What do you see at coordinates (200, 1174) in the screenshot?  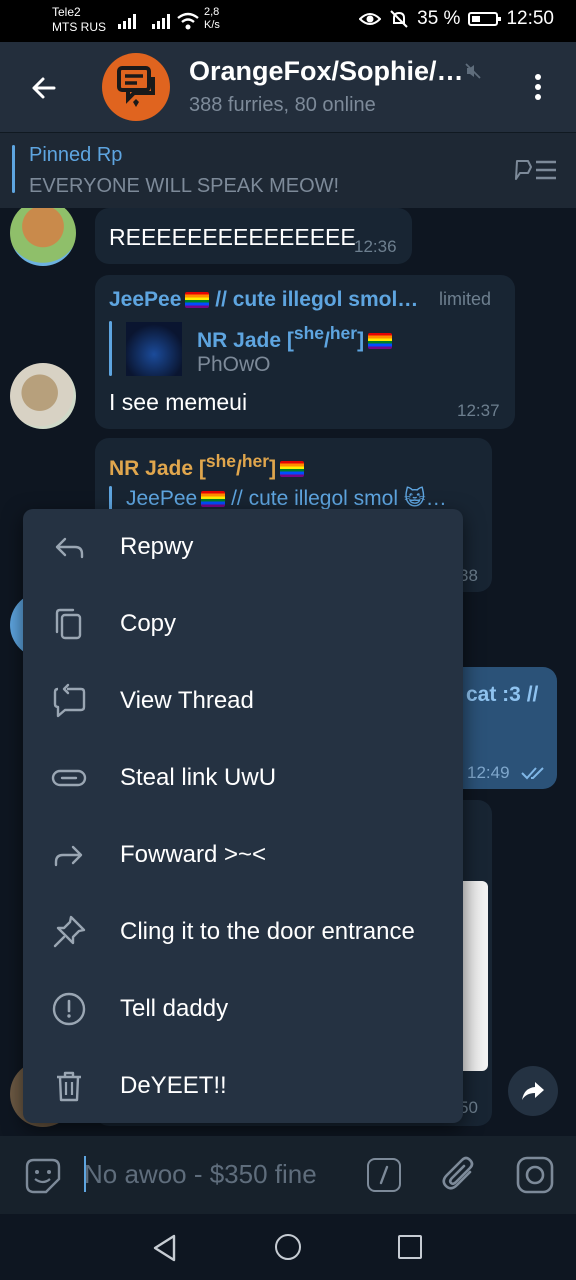 I see `message-input: No awoo - $350 fine` at bounding box center [200, 1174].